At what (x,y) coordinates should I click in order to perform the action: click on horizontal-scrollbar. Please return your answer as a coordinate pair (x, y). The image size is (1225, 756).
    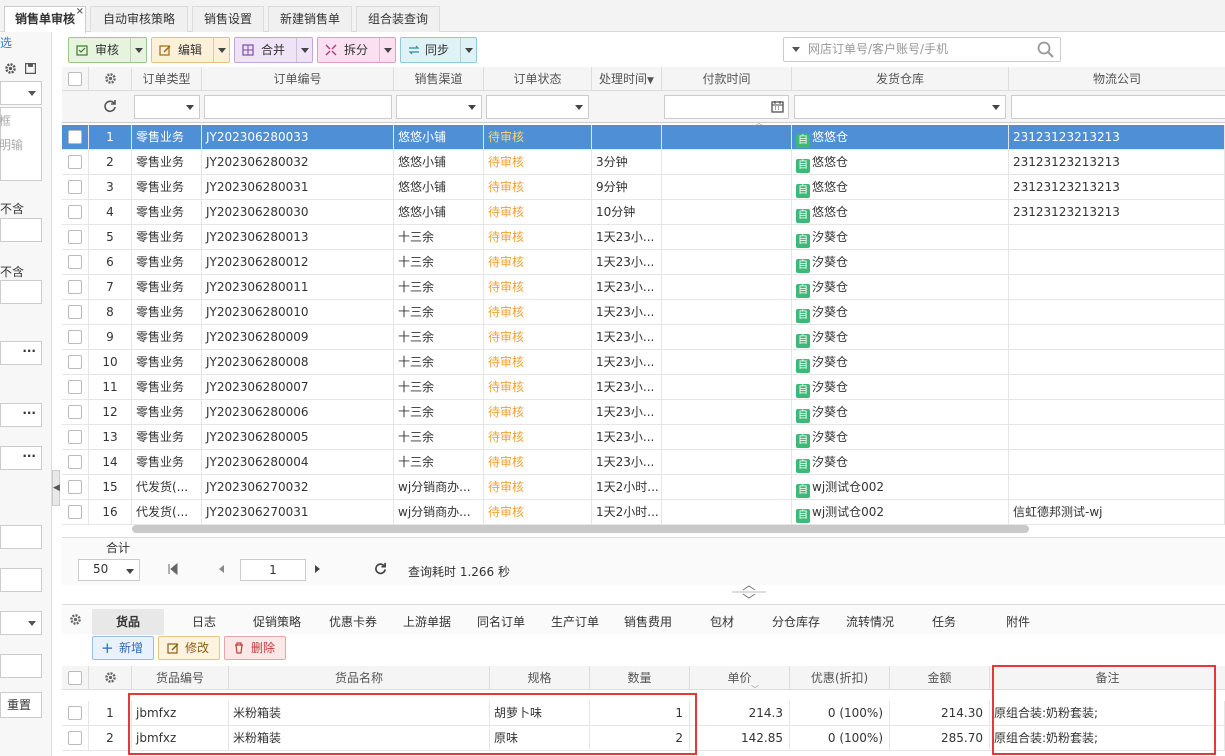
    Looking at the image, I should click on (580, 529).